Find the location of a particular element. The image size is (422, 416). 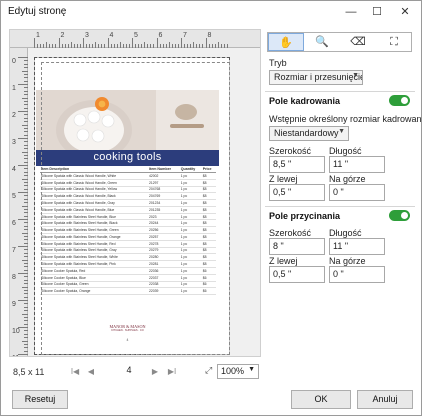

trim-top-field: 0 " is located at coordinates (357, 274).